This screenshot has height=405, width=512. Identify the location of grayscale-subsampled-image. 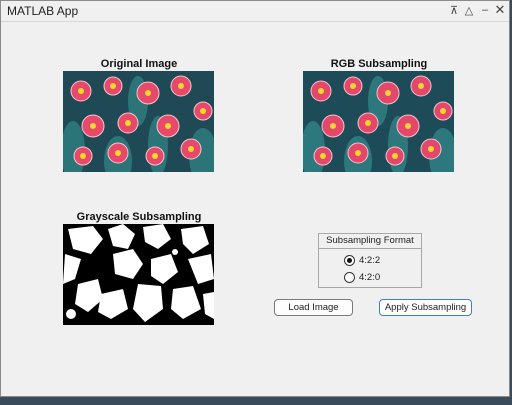
(138, 274).